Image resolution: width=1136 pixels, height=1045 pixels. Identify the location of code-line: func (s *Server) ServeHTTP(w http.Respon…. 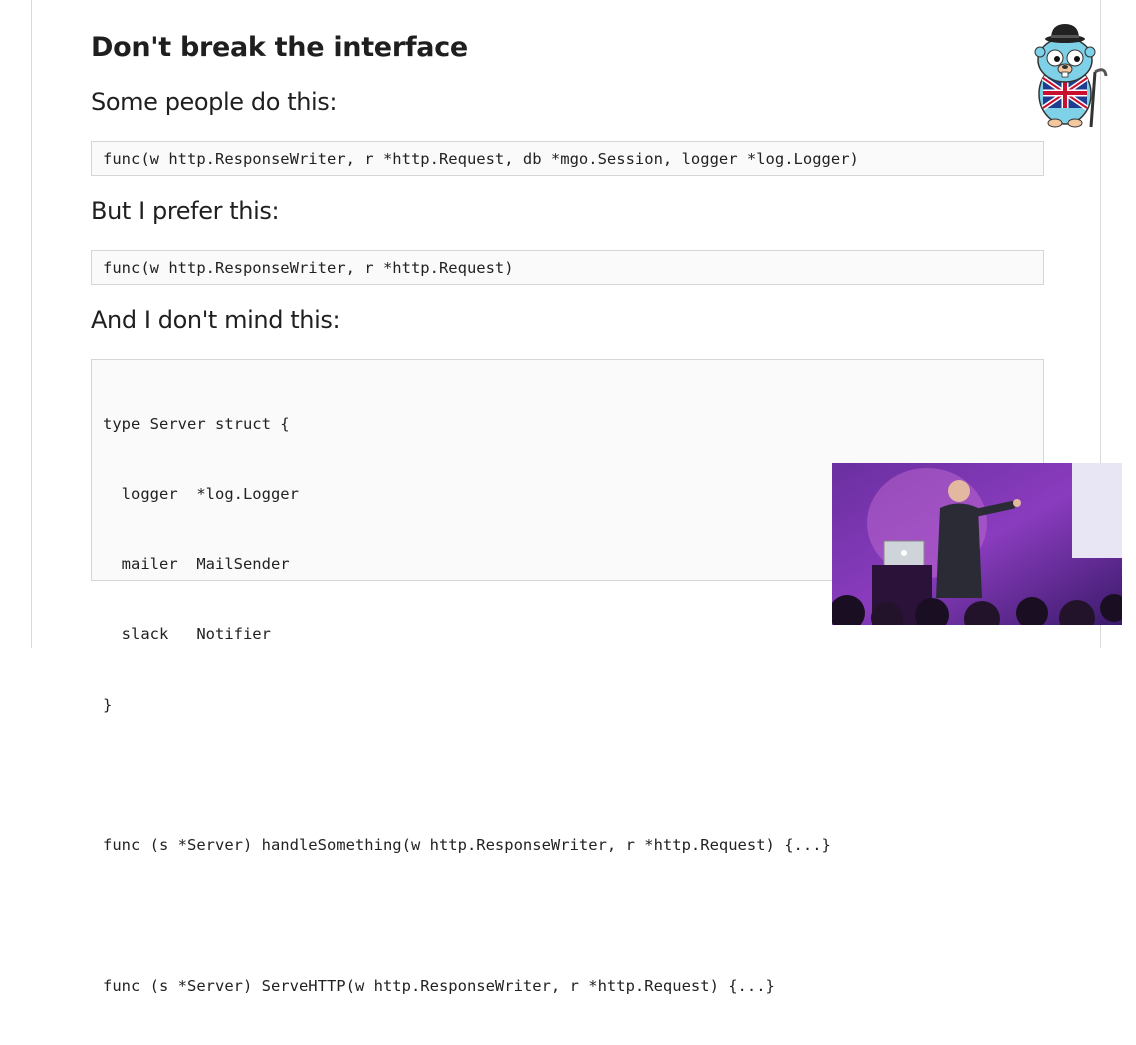
(439, 985).